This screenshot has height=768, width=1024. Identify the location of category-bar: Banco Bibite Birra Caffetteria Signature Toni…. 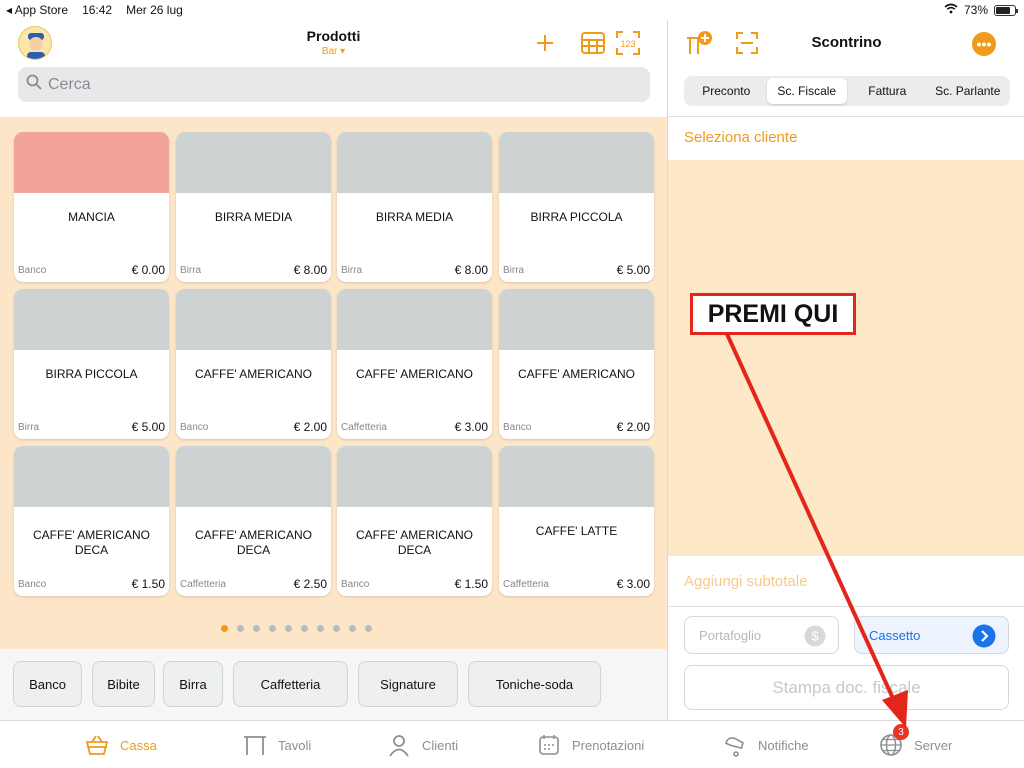
(333, 684).